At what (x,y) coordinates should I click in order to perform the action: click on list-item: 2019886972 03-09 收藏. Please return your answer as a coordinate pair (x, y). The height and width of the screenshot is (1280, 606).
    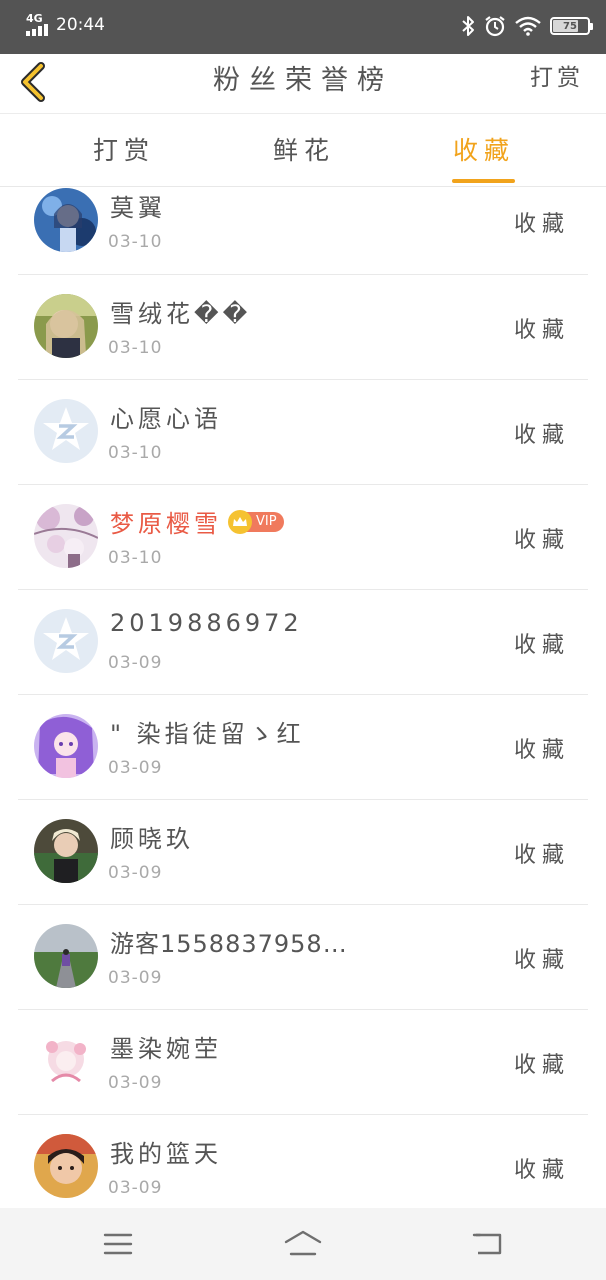
    Looking at the image, I should click on (303, 642).